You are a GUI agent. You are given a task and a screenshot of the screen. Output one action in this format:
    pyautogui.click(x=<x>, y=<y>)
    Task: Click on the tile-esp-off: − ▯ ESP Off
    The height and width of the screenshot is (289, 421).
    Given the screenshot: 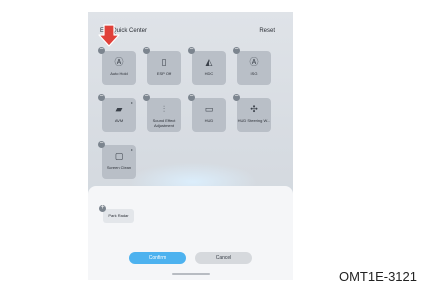 What is the action you would take?
    pyautogui.click(x=162, y=65)
    